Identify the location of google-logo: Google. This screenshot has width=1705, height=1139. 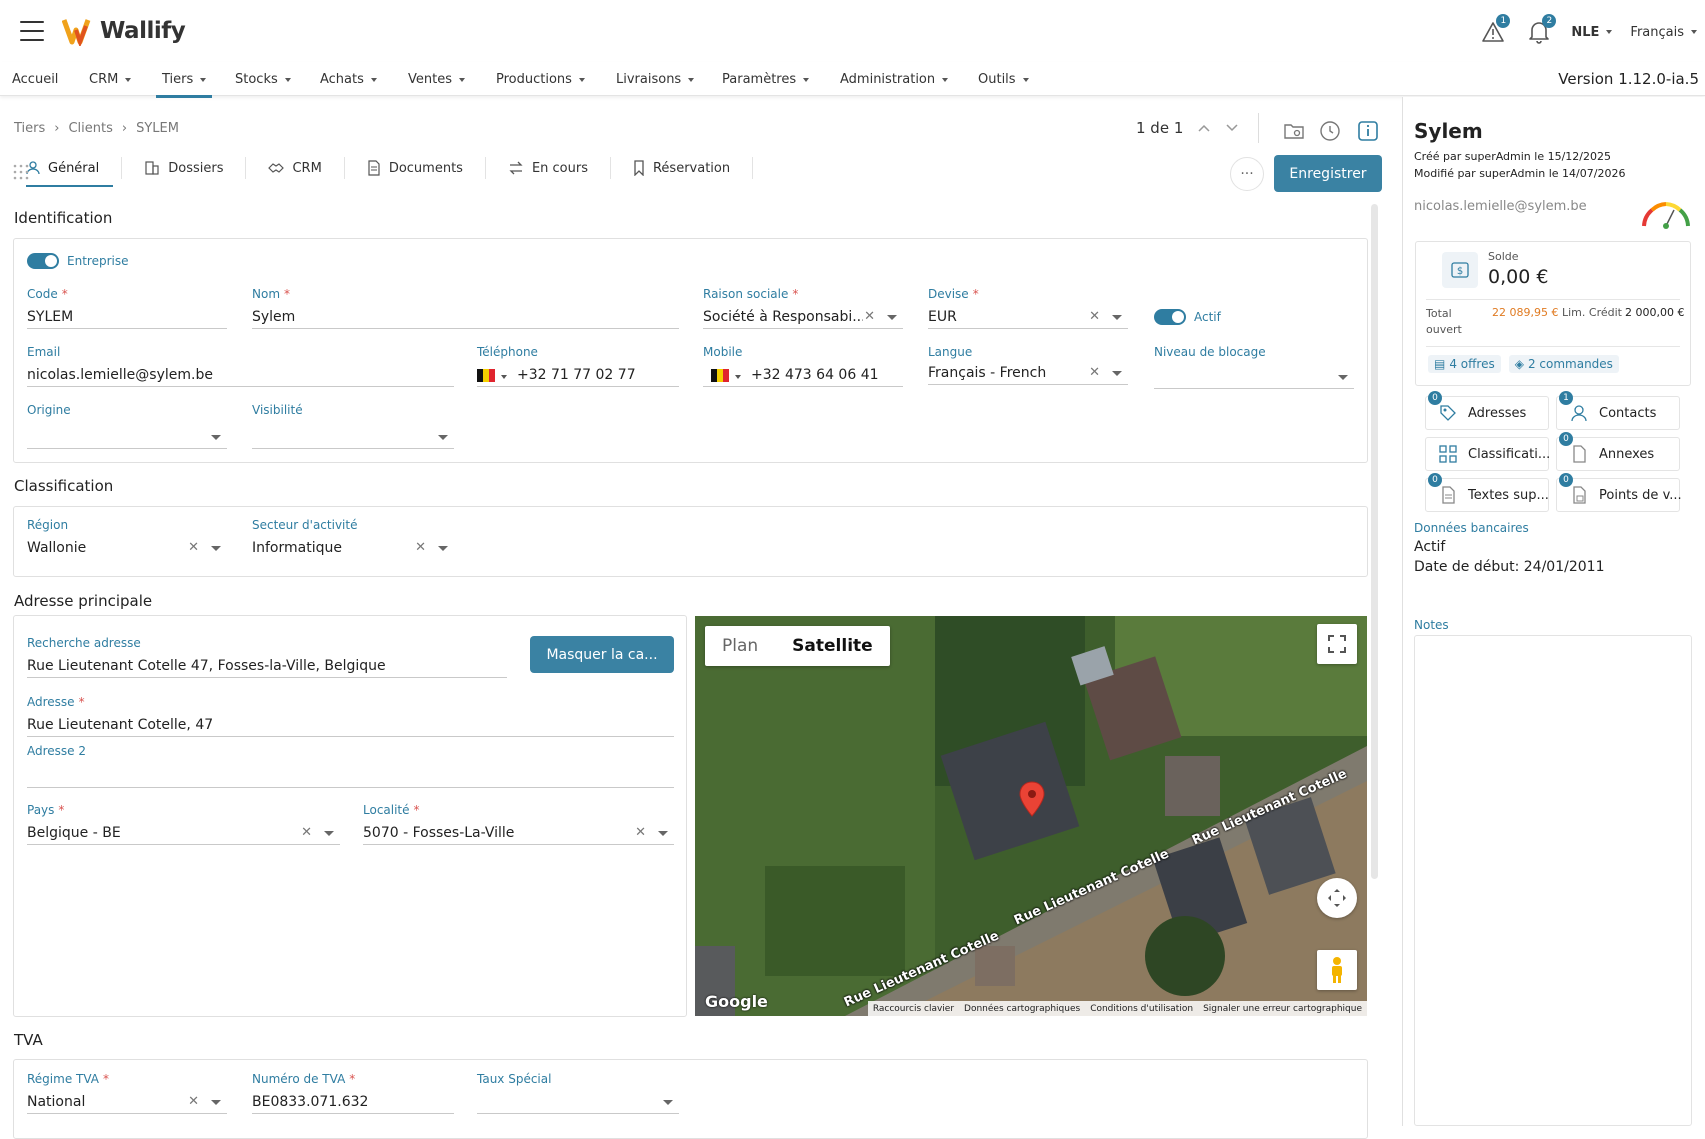
(736, 1001).